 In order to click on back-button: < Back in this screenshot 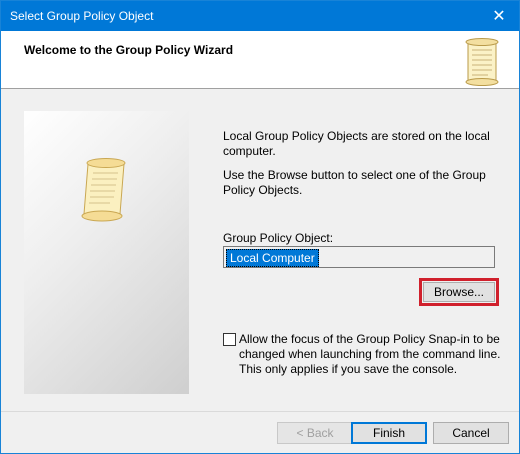, I will do `click(315, 433)`.